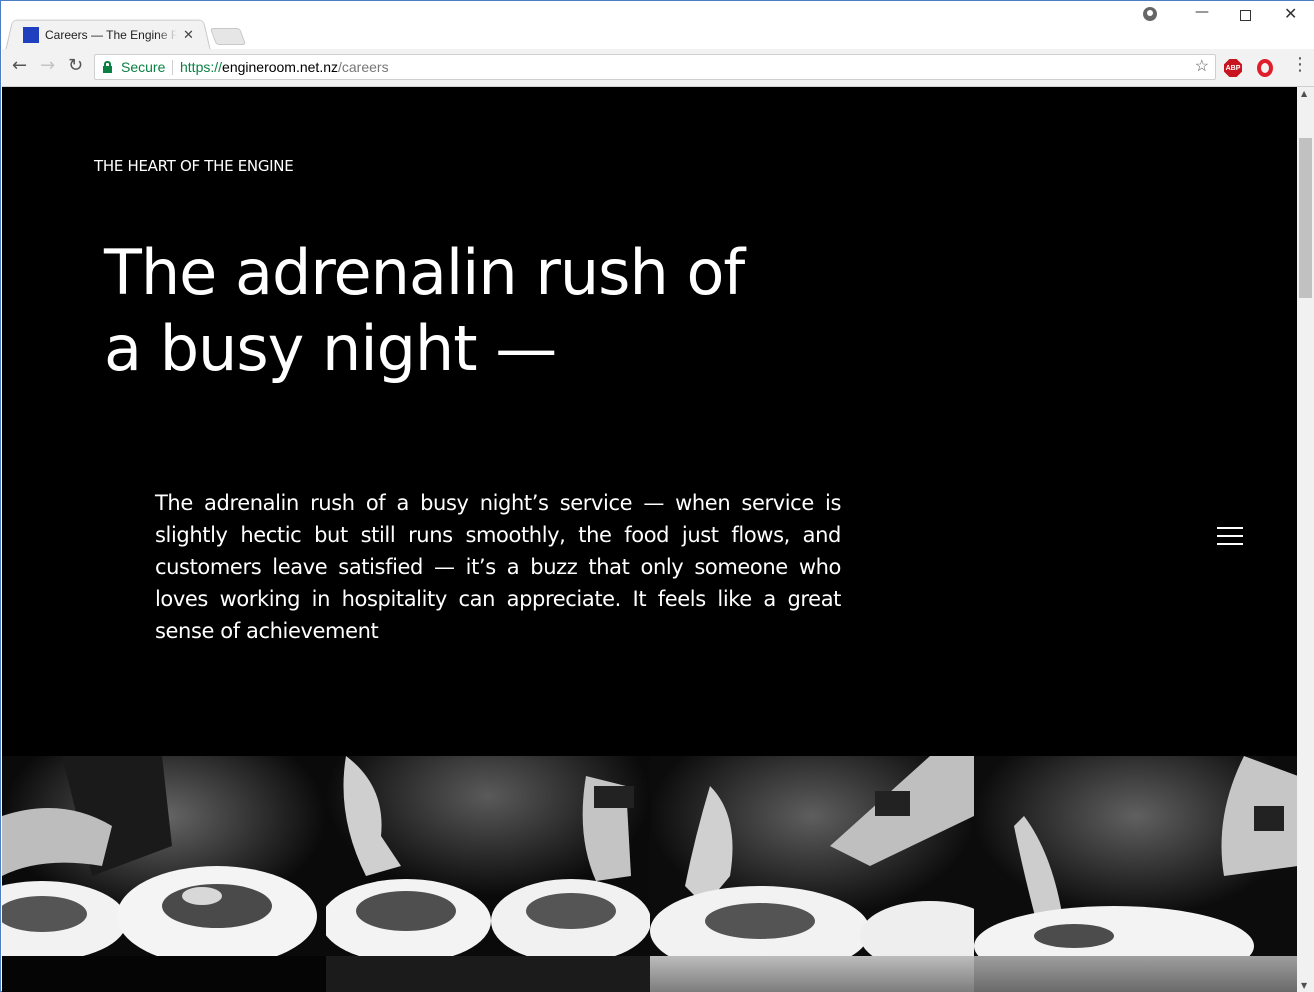  What do you see at coordinates (1304, 93) in the screenshot?
I see `scroll-up-icon: ▲` at bounding box center [1304, 93].